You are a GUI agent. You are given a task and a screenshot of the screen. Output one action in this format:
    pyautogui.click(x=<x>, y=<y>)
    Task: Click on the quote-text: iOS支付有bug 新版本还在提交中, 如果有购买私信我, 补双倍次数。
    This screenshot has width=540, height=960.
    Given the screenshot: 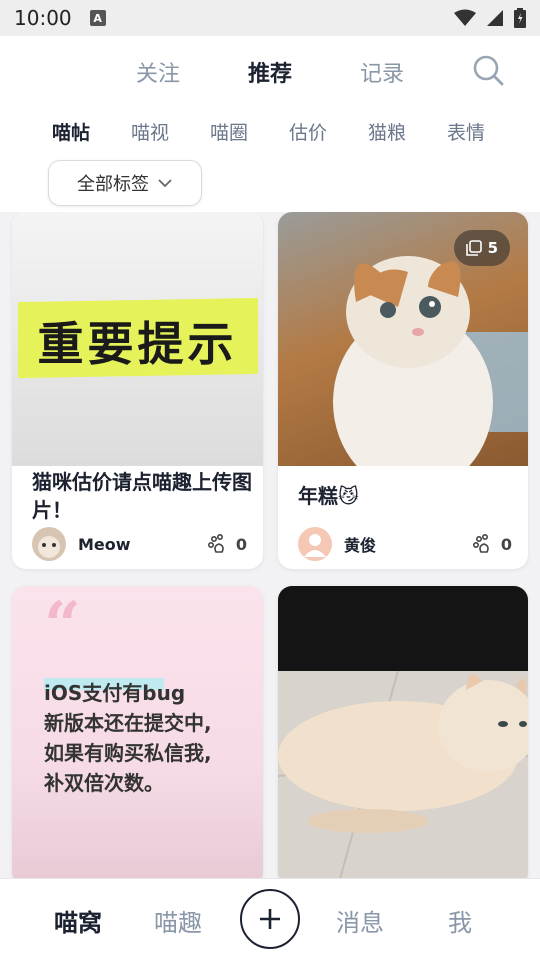 What is the action you would take?
    pyautogui.click(x=128, y=738)
    